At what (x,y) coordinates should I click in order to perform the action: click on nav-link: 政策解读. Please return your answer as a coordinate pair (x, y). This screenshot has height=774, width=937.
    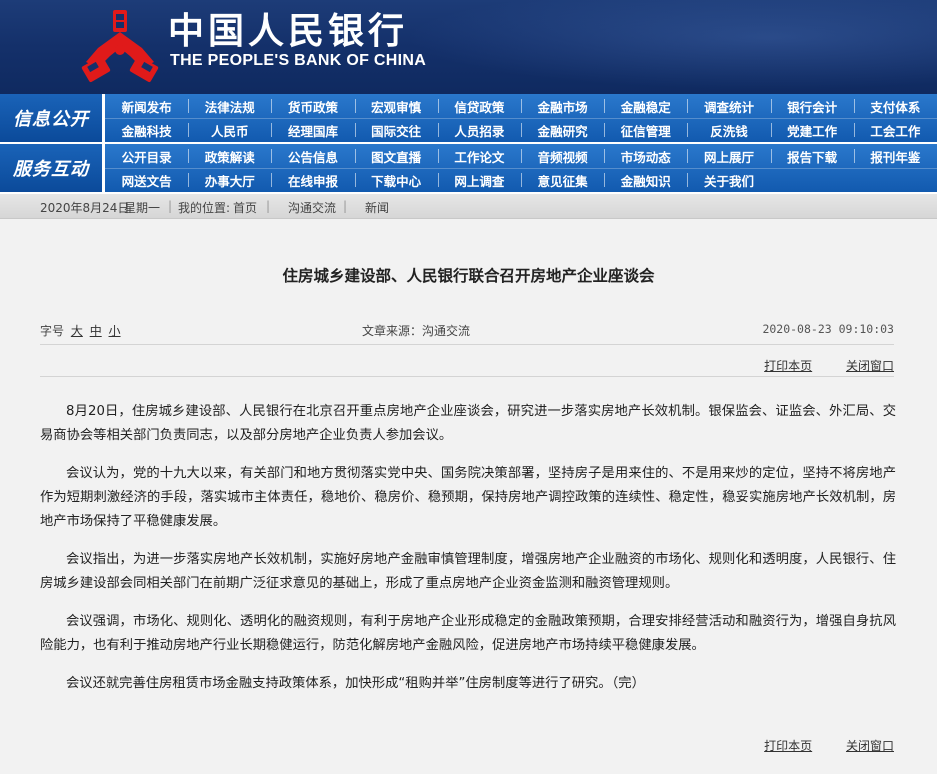
    Looking at the image, I should click on (229, 156).